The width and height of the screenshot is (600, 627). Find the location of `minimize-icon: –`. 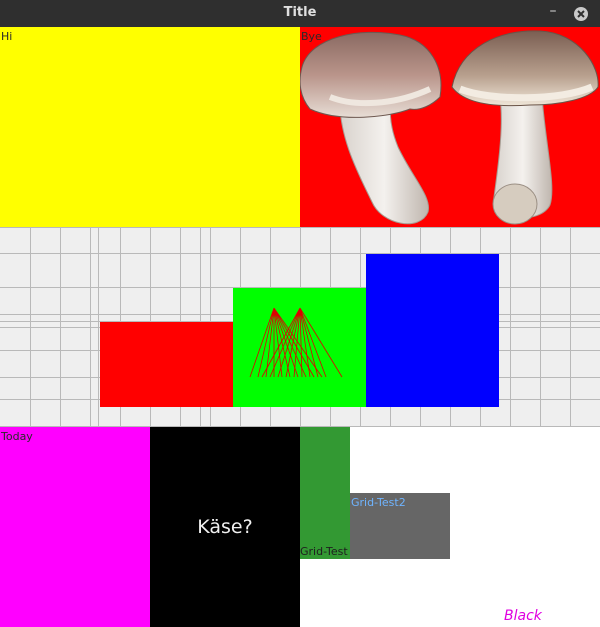

minimize-icon: – is located at coordinates (553, 12).